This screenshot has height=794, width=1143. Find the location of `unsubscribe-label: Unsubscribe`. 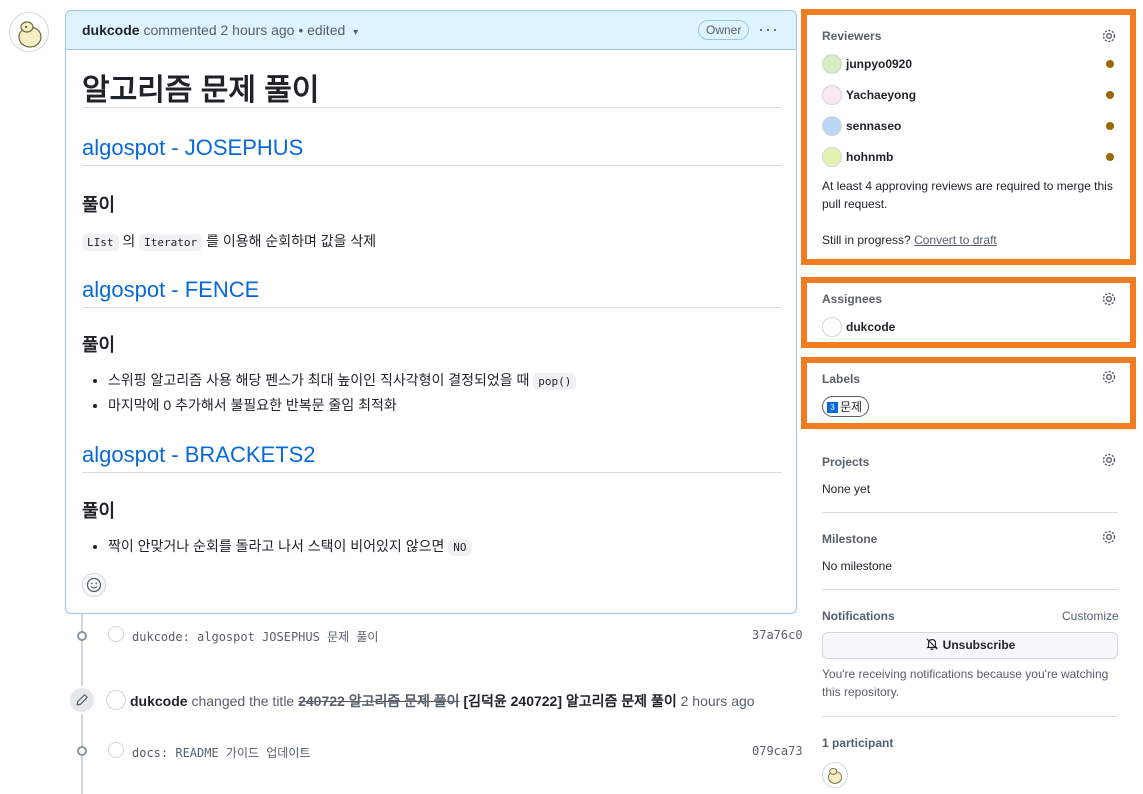

unsubscribe-label: Unsubscribe is located at coordinates (979, 645).